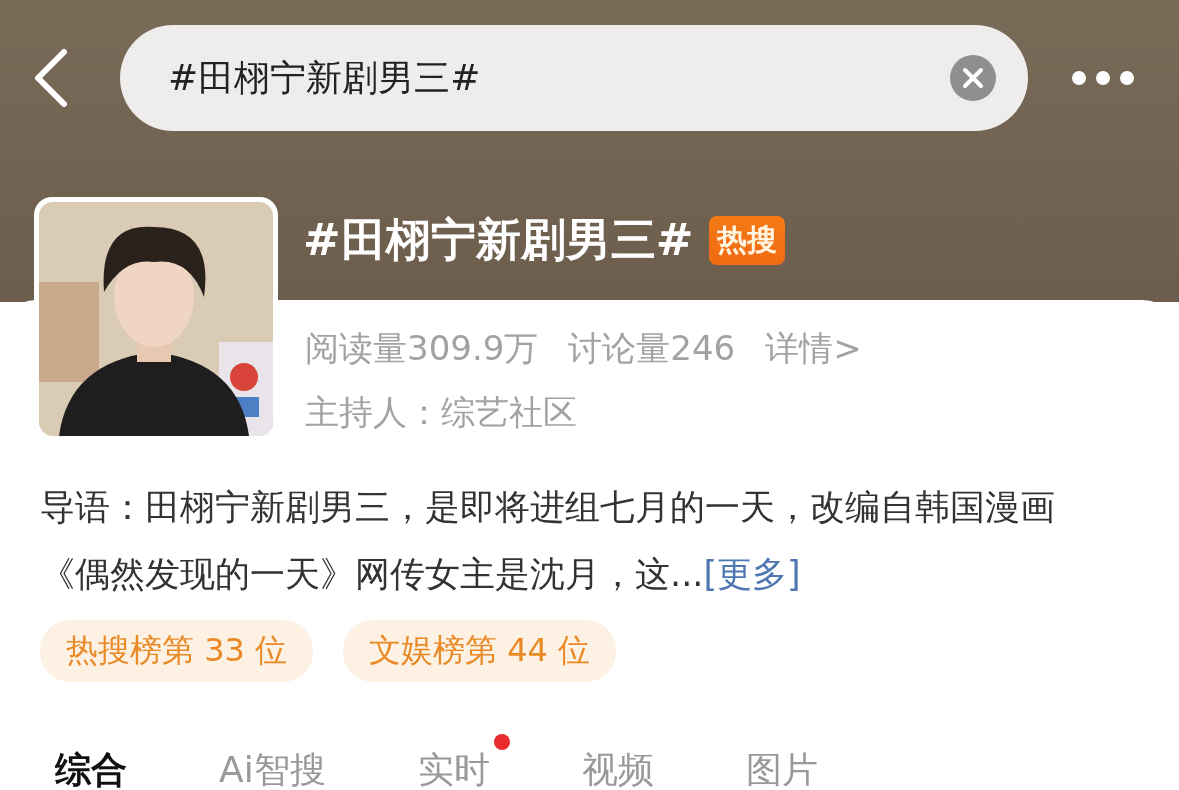 This screenshot has height=790, width=1179. I want to click on stat-text: 讨论量246, so click(652, 348).